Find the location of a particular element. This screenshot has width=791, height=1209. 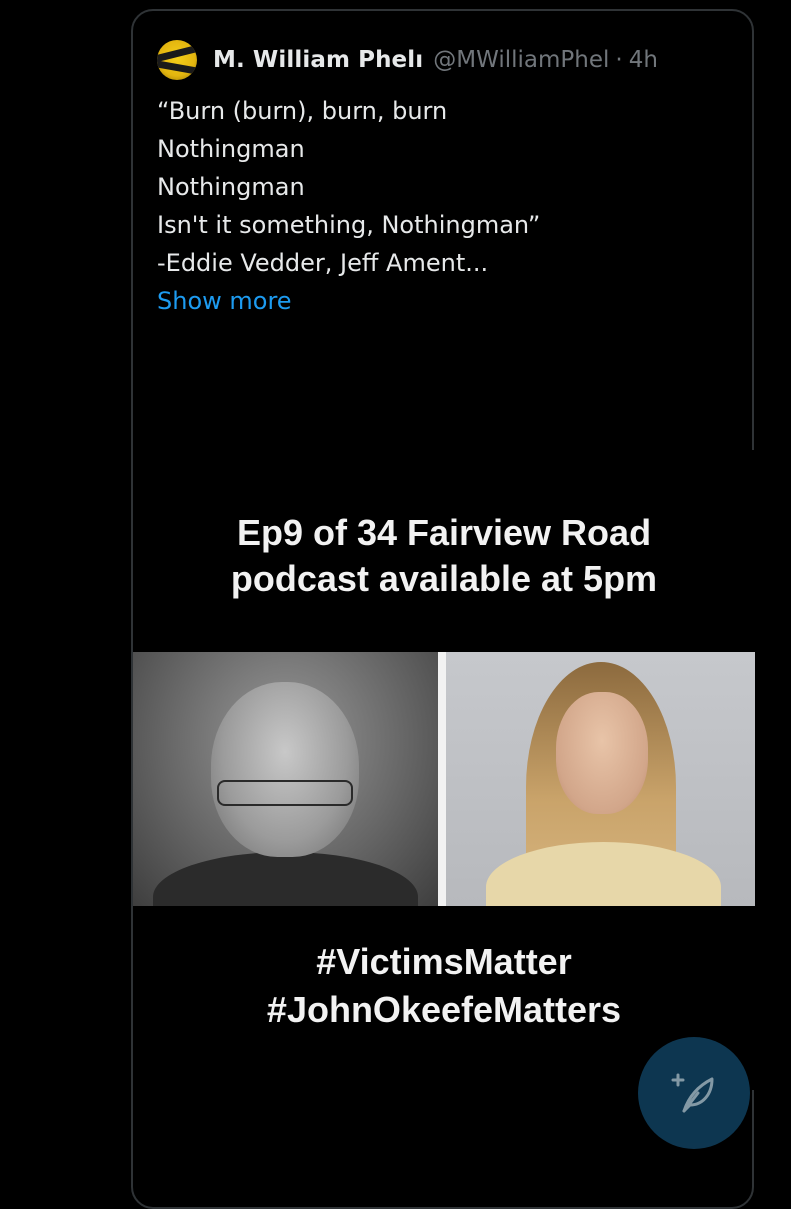

photo-figure-glasses is located at coordinates (285, 793).